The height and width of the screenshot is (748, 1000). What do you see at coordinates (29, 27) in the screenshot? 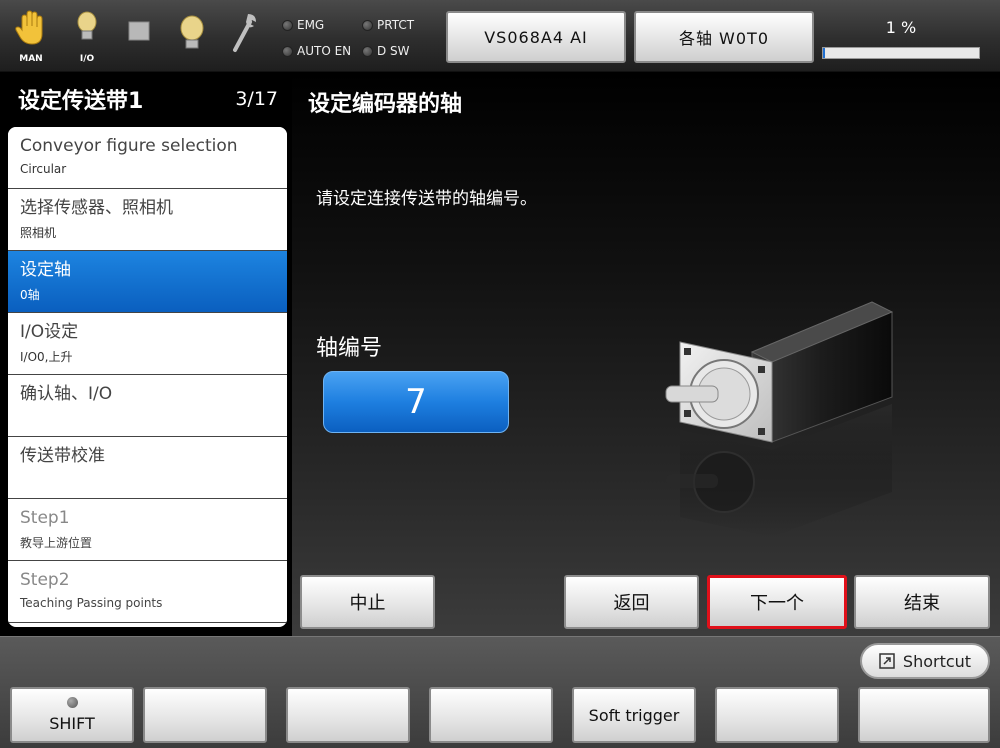
I see `hand-icon` at bounding box center [29, 27].